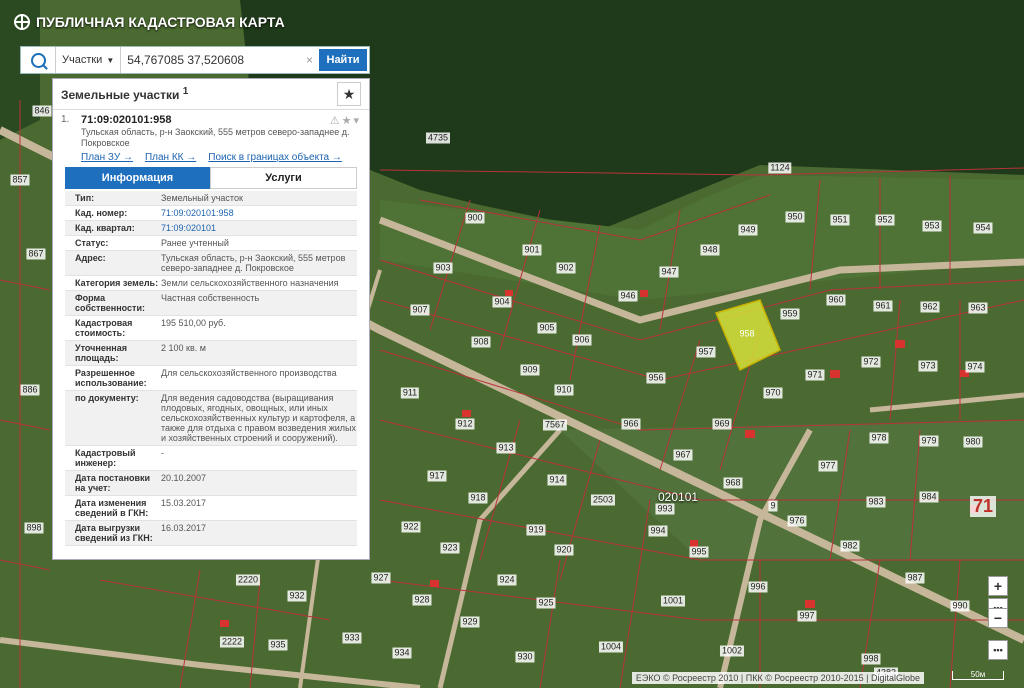  I want to click on parcel-label: 987, so click(915, 578).